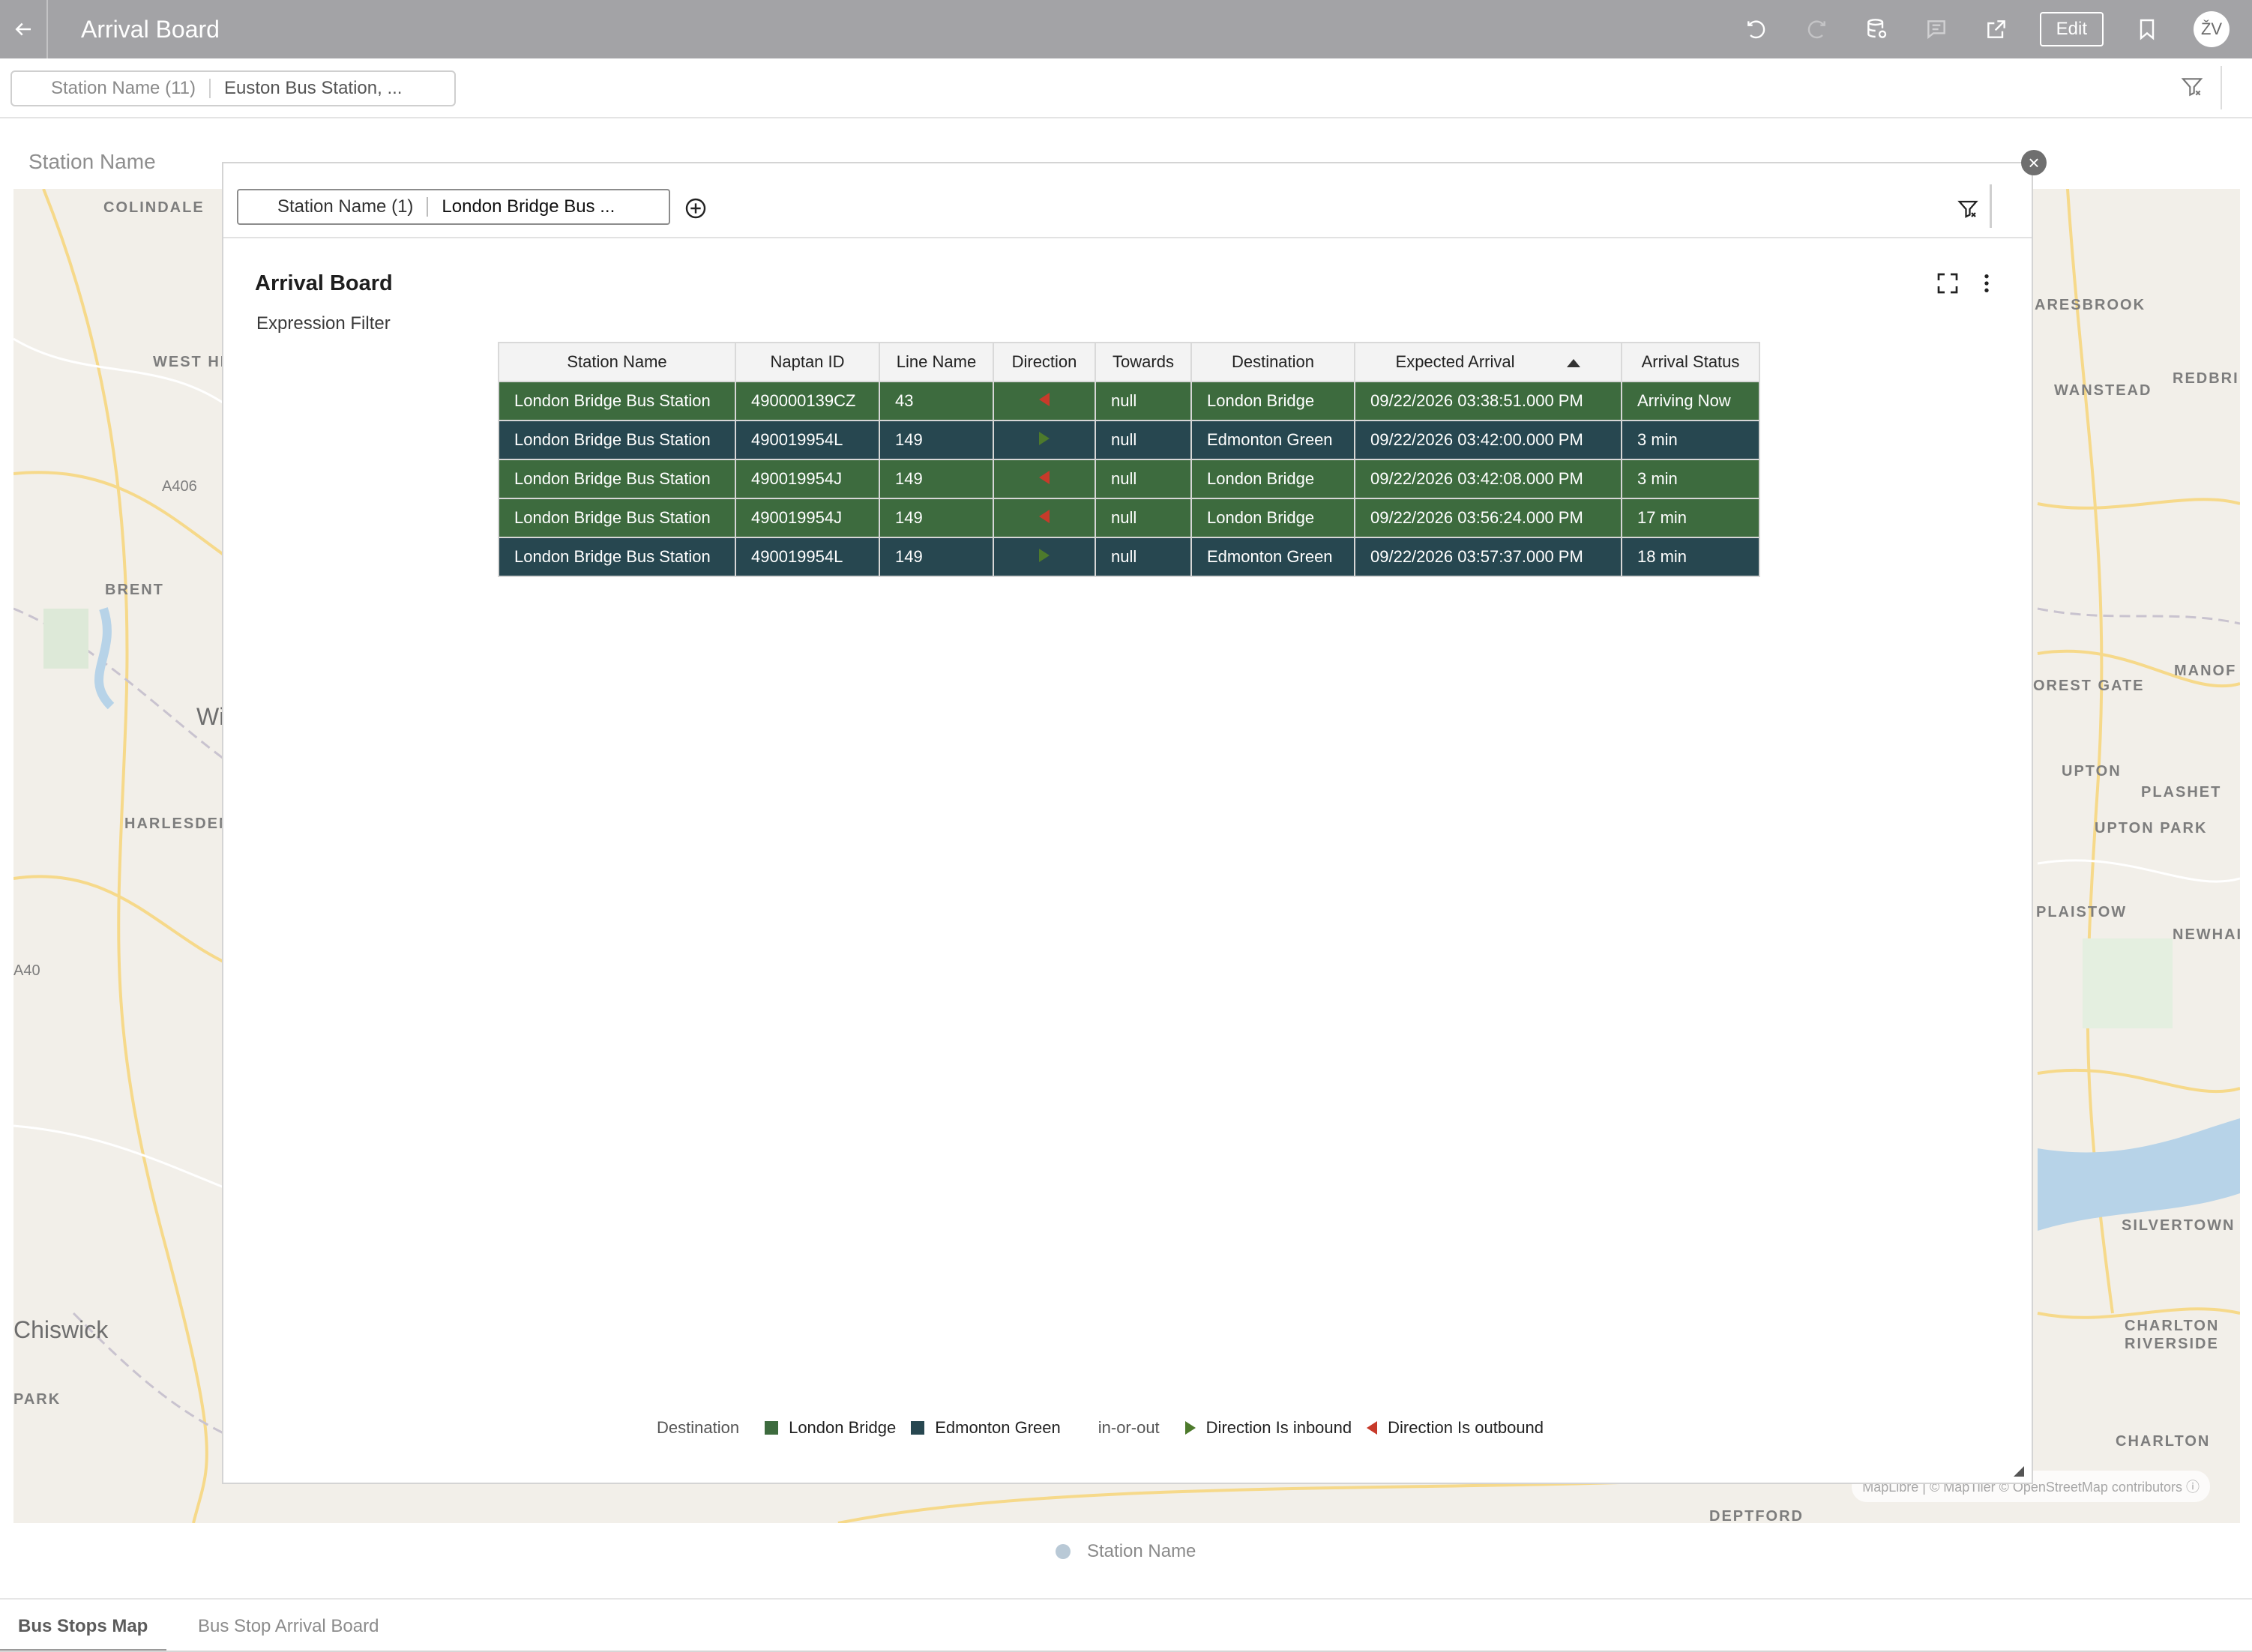 The height and width of the screenshot is (1652, 2252). I want to click on export-icon, so click(1996, 29).